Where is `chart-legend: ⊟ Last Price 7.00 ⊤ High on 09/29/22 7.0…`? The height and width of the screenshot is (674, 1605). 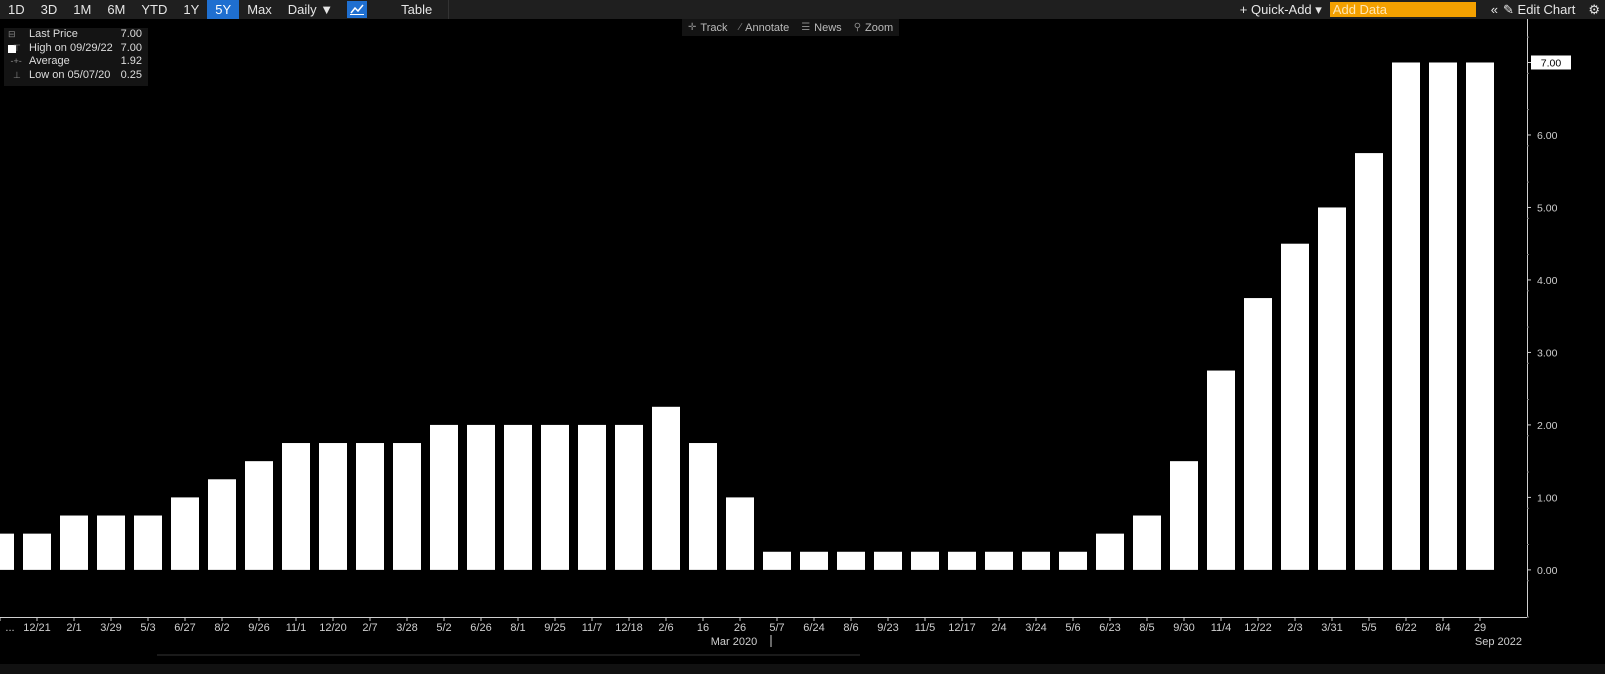
chart-legend: ⊟ Last Price 7.00 ⊤ High on 09/29/22 7.0… is located at coordinates (76, 57).